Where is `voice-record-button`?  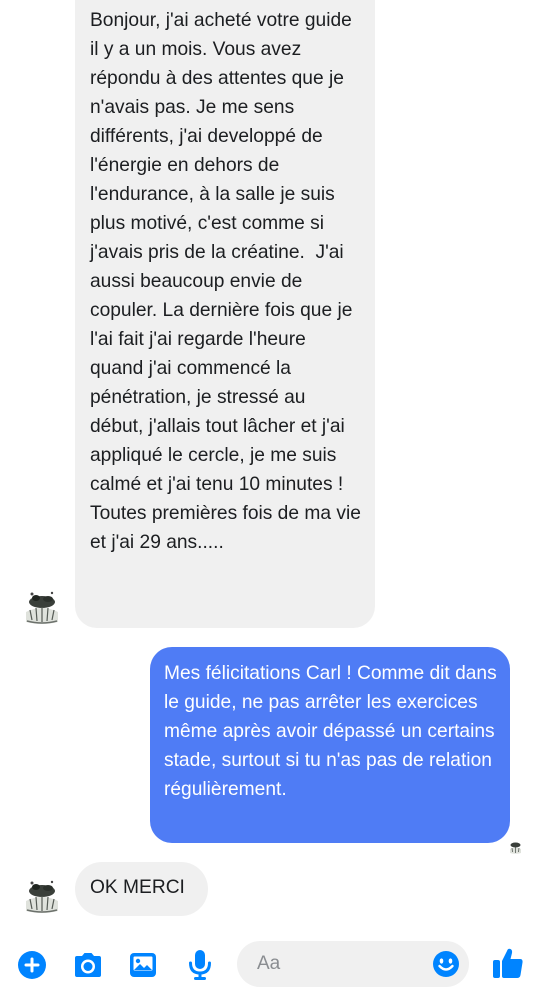 voice-record-button is located at coordinates (200, 965).